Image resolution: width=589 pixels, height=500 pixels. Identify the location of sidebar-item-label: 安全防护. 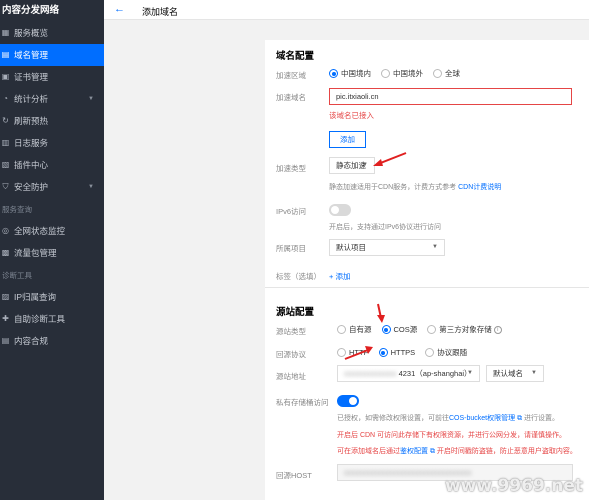
(31, 187).